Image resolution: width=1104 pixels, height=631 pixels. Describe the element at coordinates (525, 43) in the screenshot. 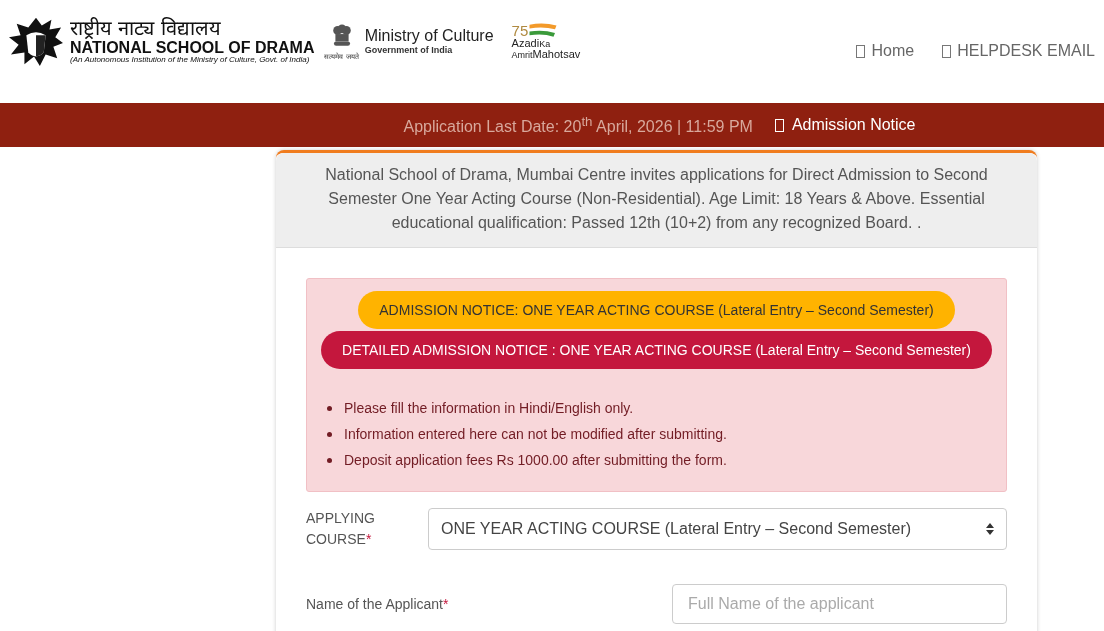

I see `azadi-word: Azadi` at that location.